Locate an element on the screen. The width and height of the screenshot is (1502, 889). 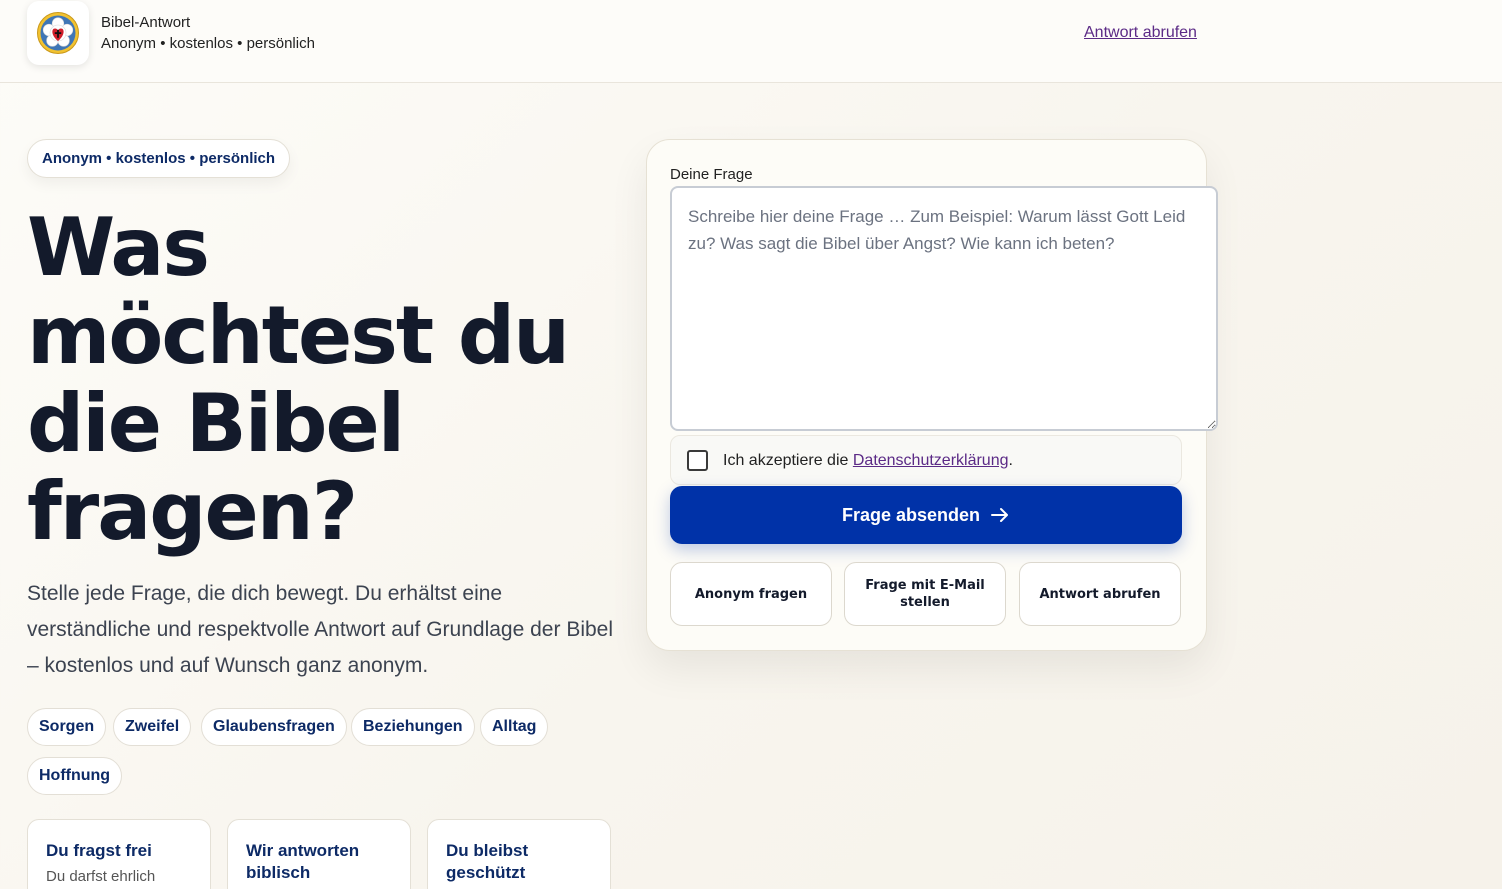
feature-card: Du fragst frei Du darfst ehrlich is located at coordinates (119, 854).